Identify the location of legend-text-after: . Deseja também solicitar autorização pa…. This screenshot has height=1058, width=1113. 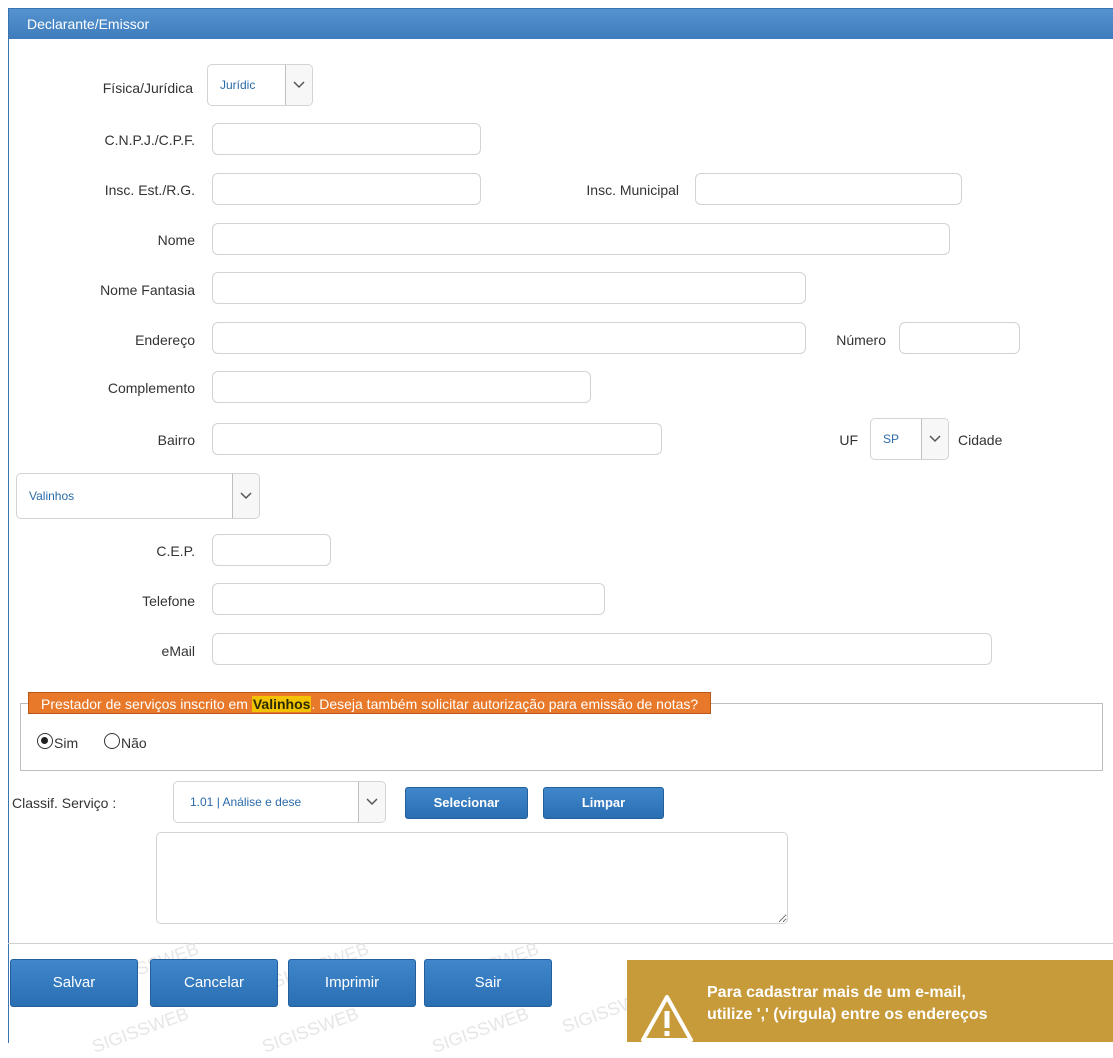
(505, 704).